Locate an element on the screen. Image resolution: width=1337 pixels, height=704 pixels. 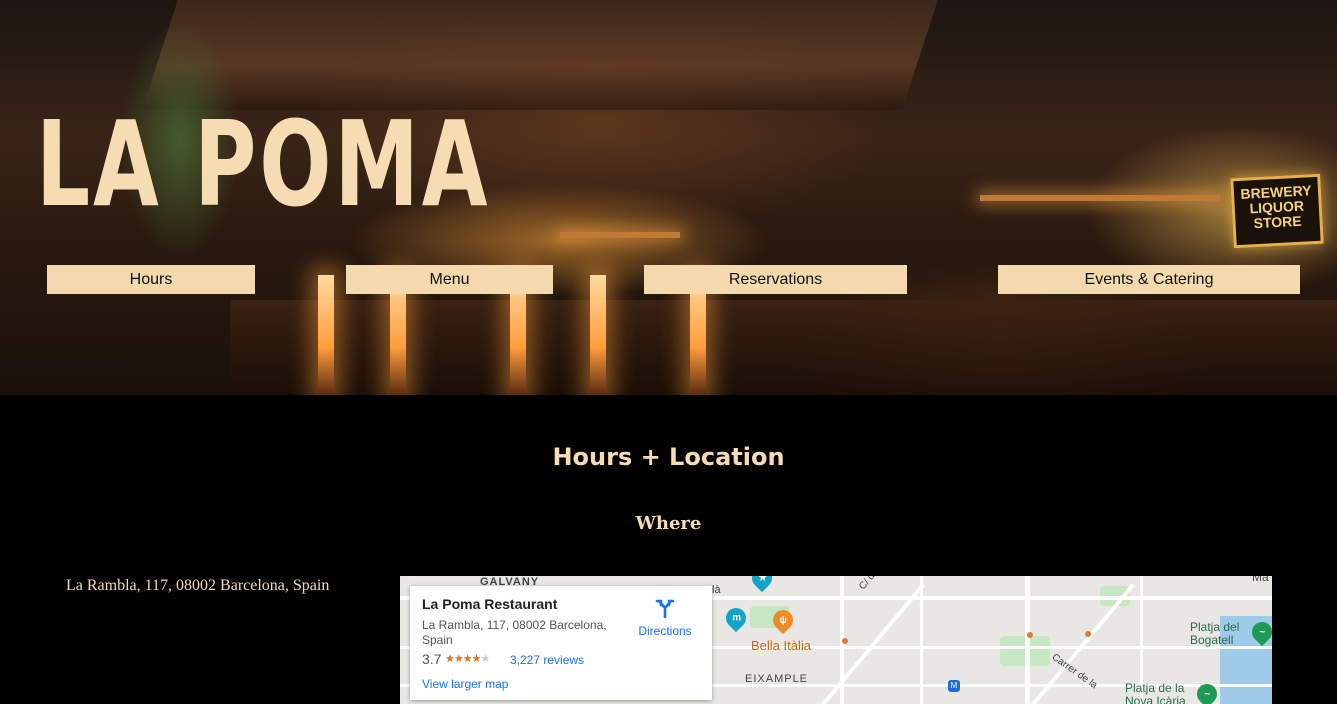
directions-button: Directions is located at coordinates (665, 618).